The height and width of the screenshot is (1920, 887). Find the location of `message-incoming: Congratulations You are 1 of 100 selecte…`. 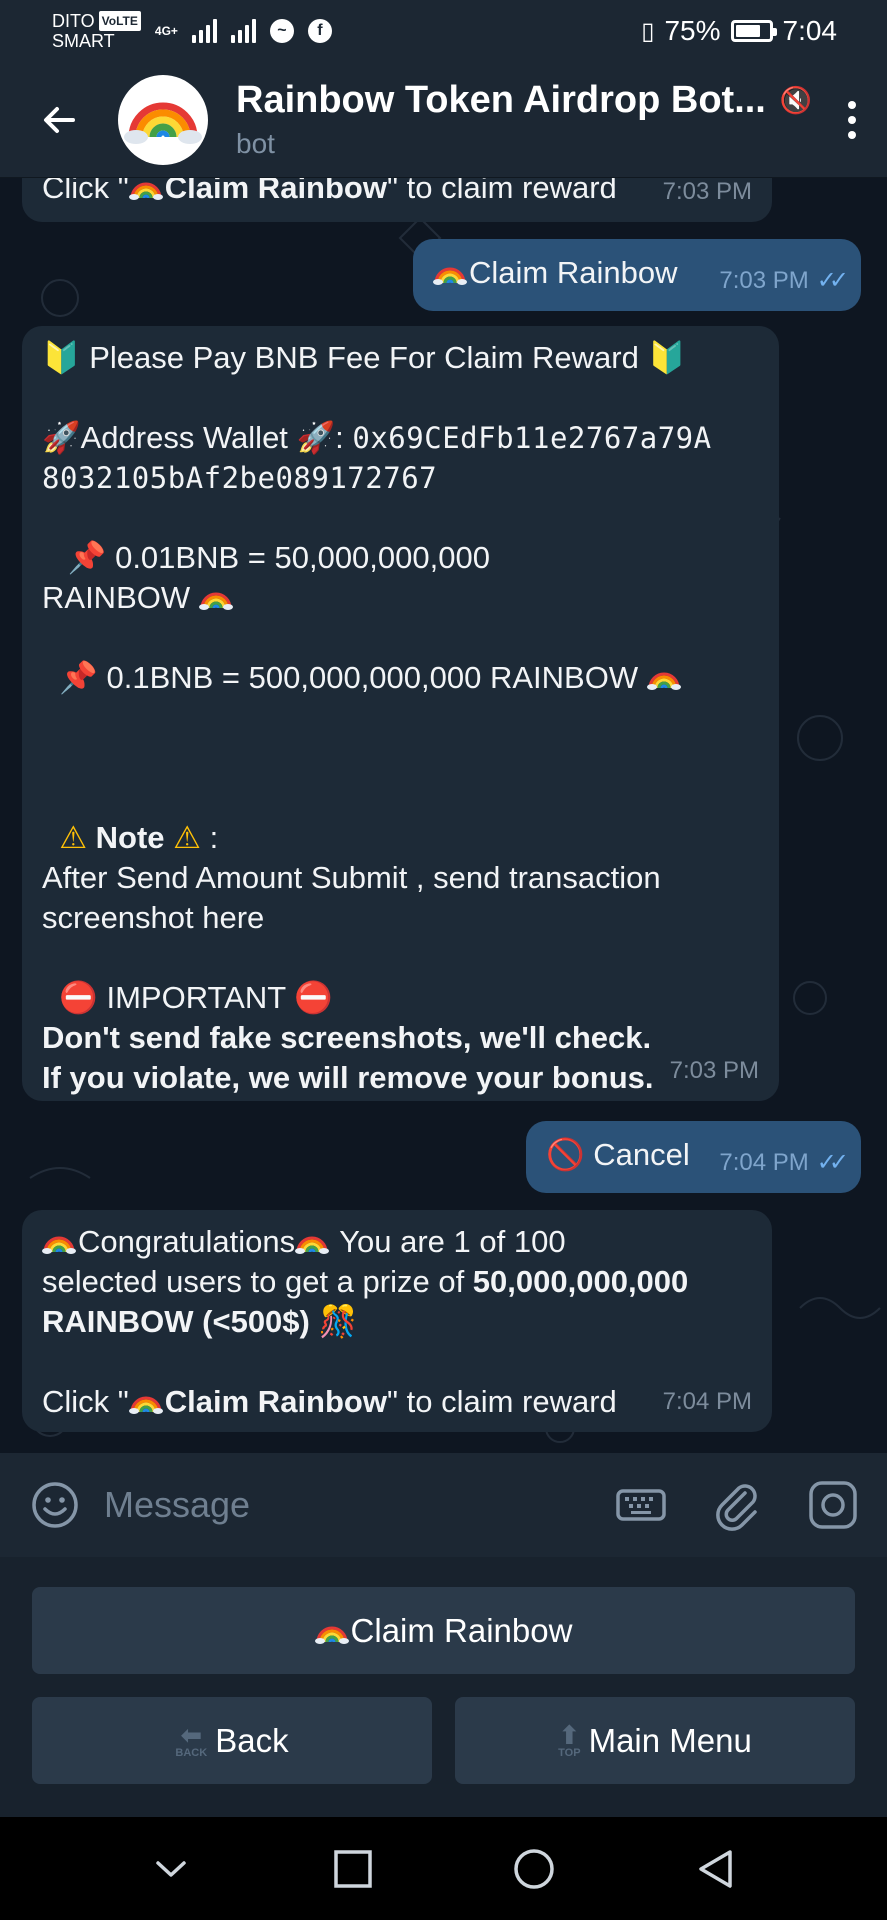

message-incoming: Congratulations You are 1 of 100 selecte… is located at coordinates (397, 1321).